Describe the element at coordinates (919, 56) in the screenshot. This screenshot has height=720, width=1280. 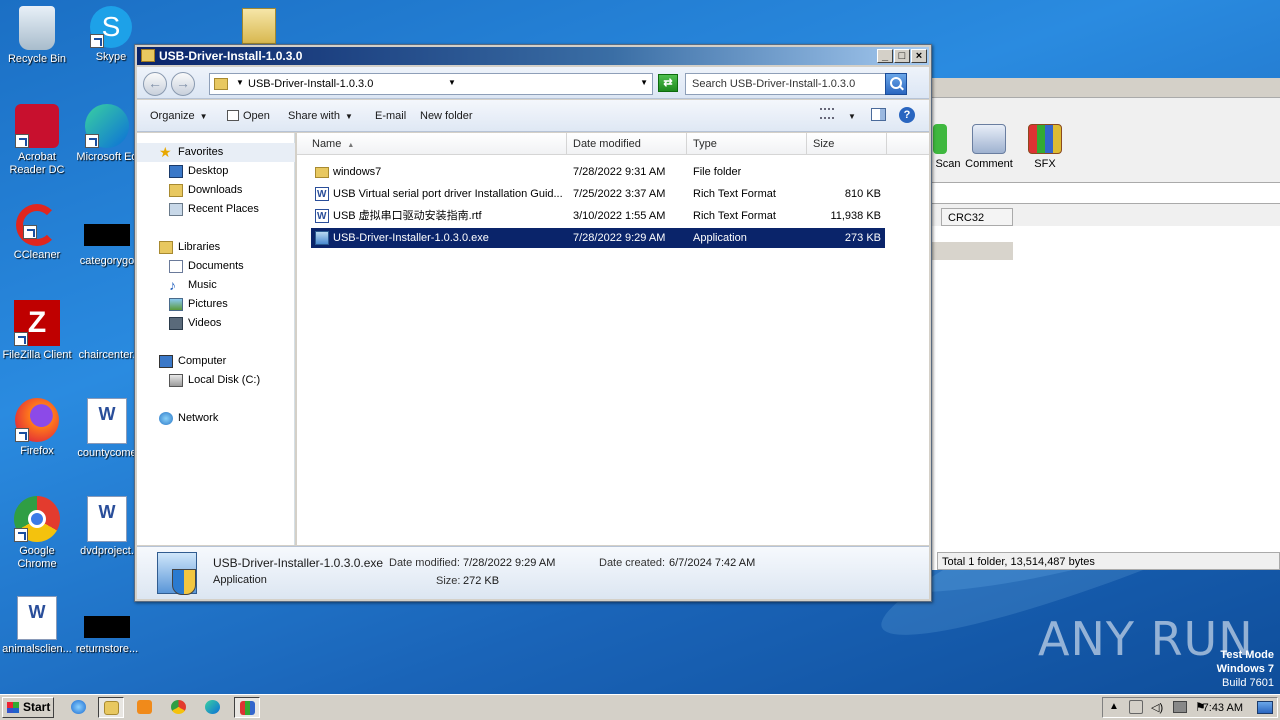
I see `close-button: ×` at that location.